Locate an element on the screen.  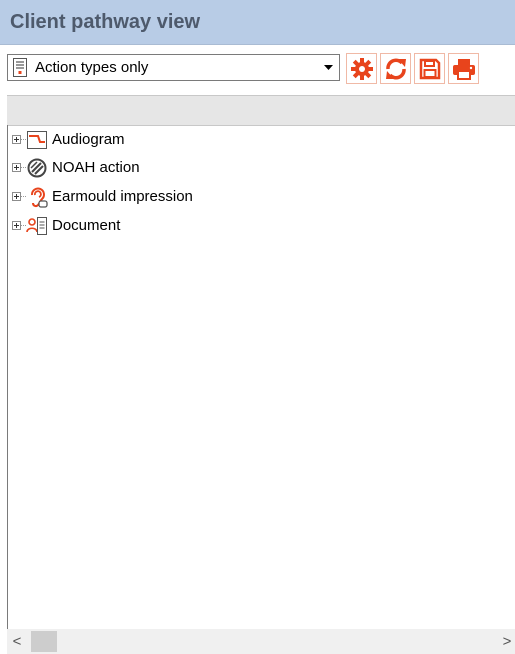
tree-item-label: Earmould impression is located at coordinates (122, 196).